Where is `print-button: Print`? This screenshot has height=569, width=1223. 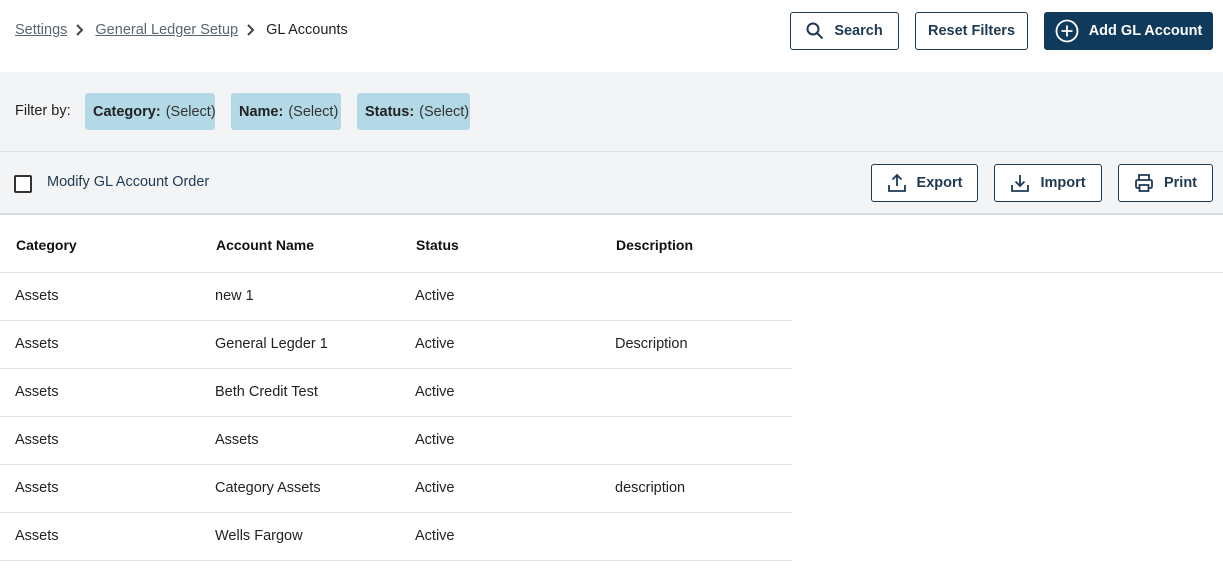 print-button: Print is located at coordinates (1165, 183).